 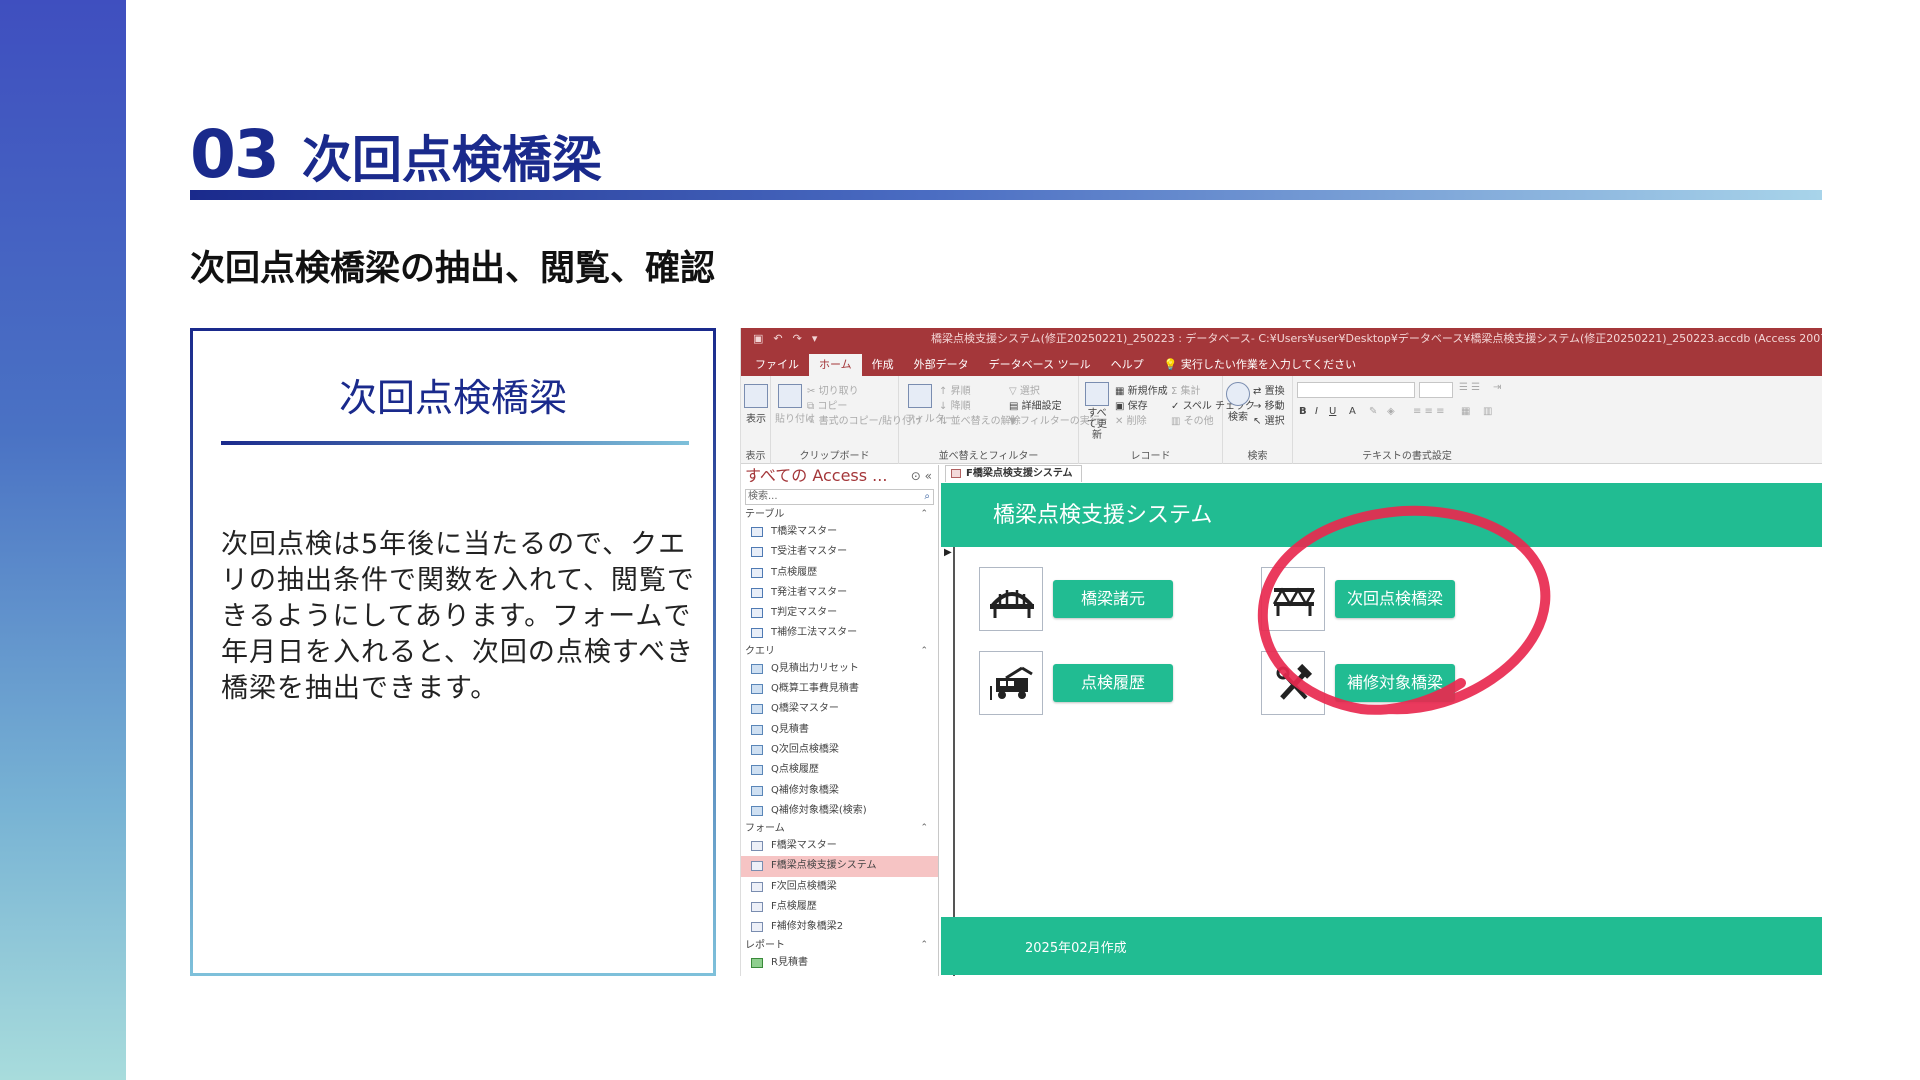 I want to click on selection-filter-button: ▽ 選択, so click(x=1024, y=389).